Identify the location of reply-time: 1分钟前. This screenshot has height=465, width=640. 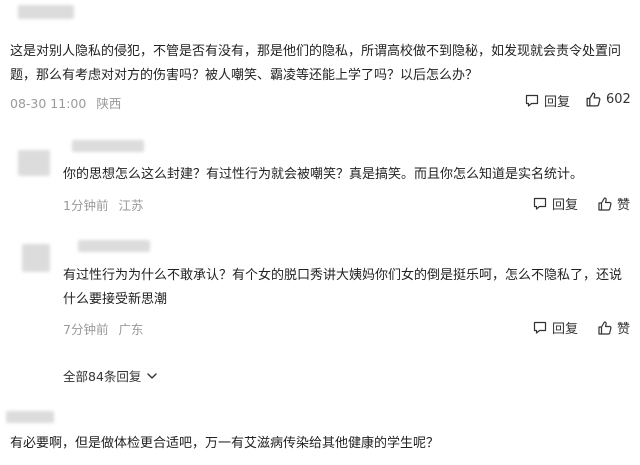
(86, 205).